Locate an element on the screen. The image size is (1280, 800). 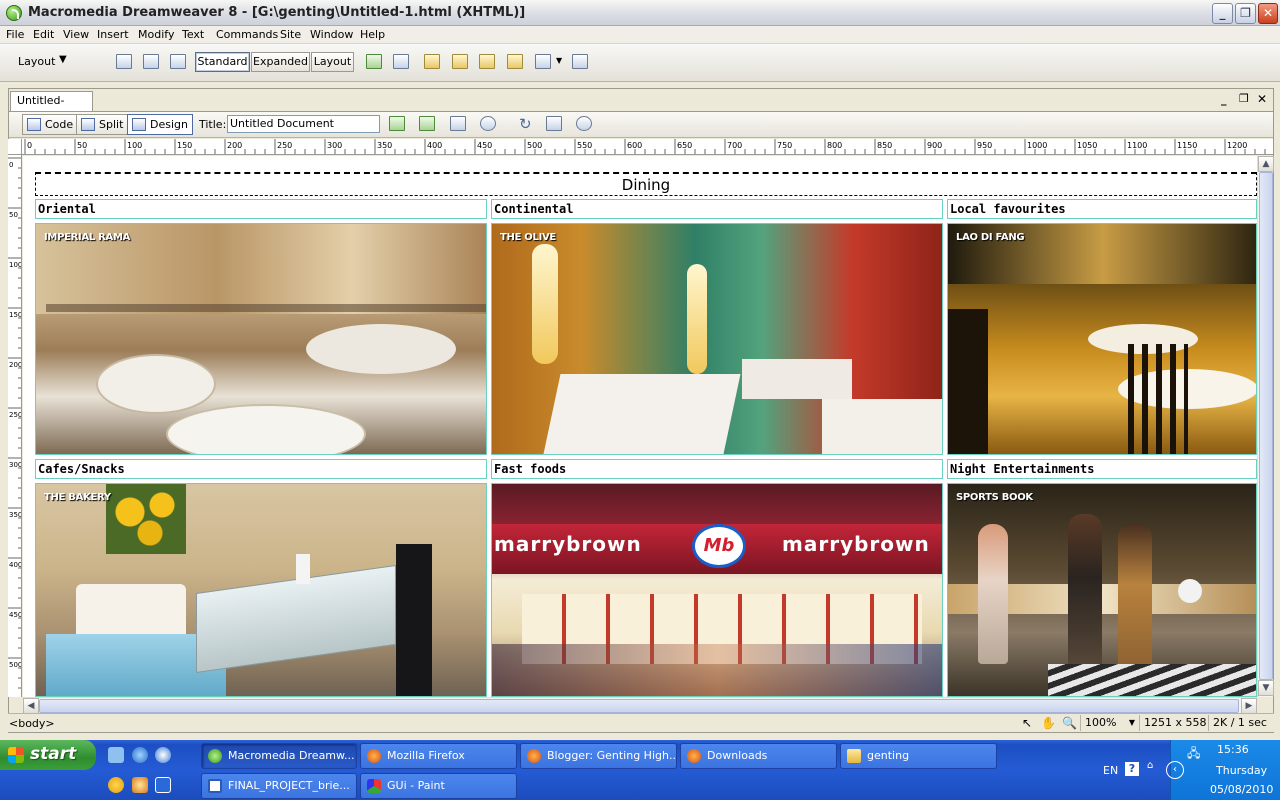
visual-aids-icon is located at coordinates (584, 123).